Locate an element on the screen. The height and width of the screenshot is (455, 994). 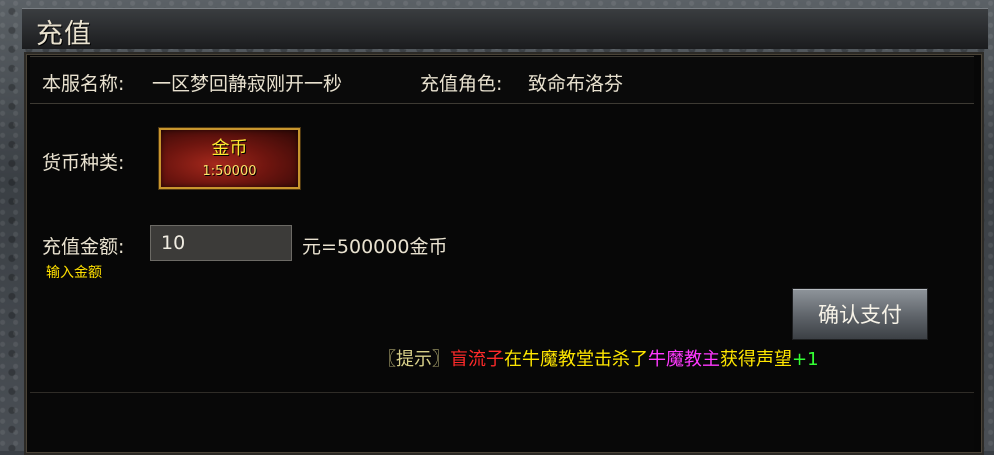
system-tip: 〖提示〗盲流子在牛魔教堂击杀了牛魔教主获得声望+1 is located at coordinates (598, 358).